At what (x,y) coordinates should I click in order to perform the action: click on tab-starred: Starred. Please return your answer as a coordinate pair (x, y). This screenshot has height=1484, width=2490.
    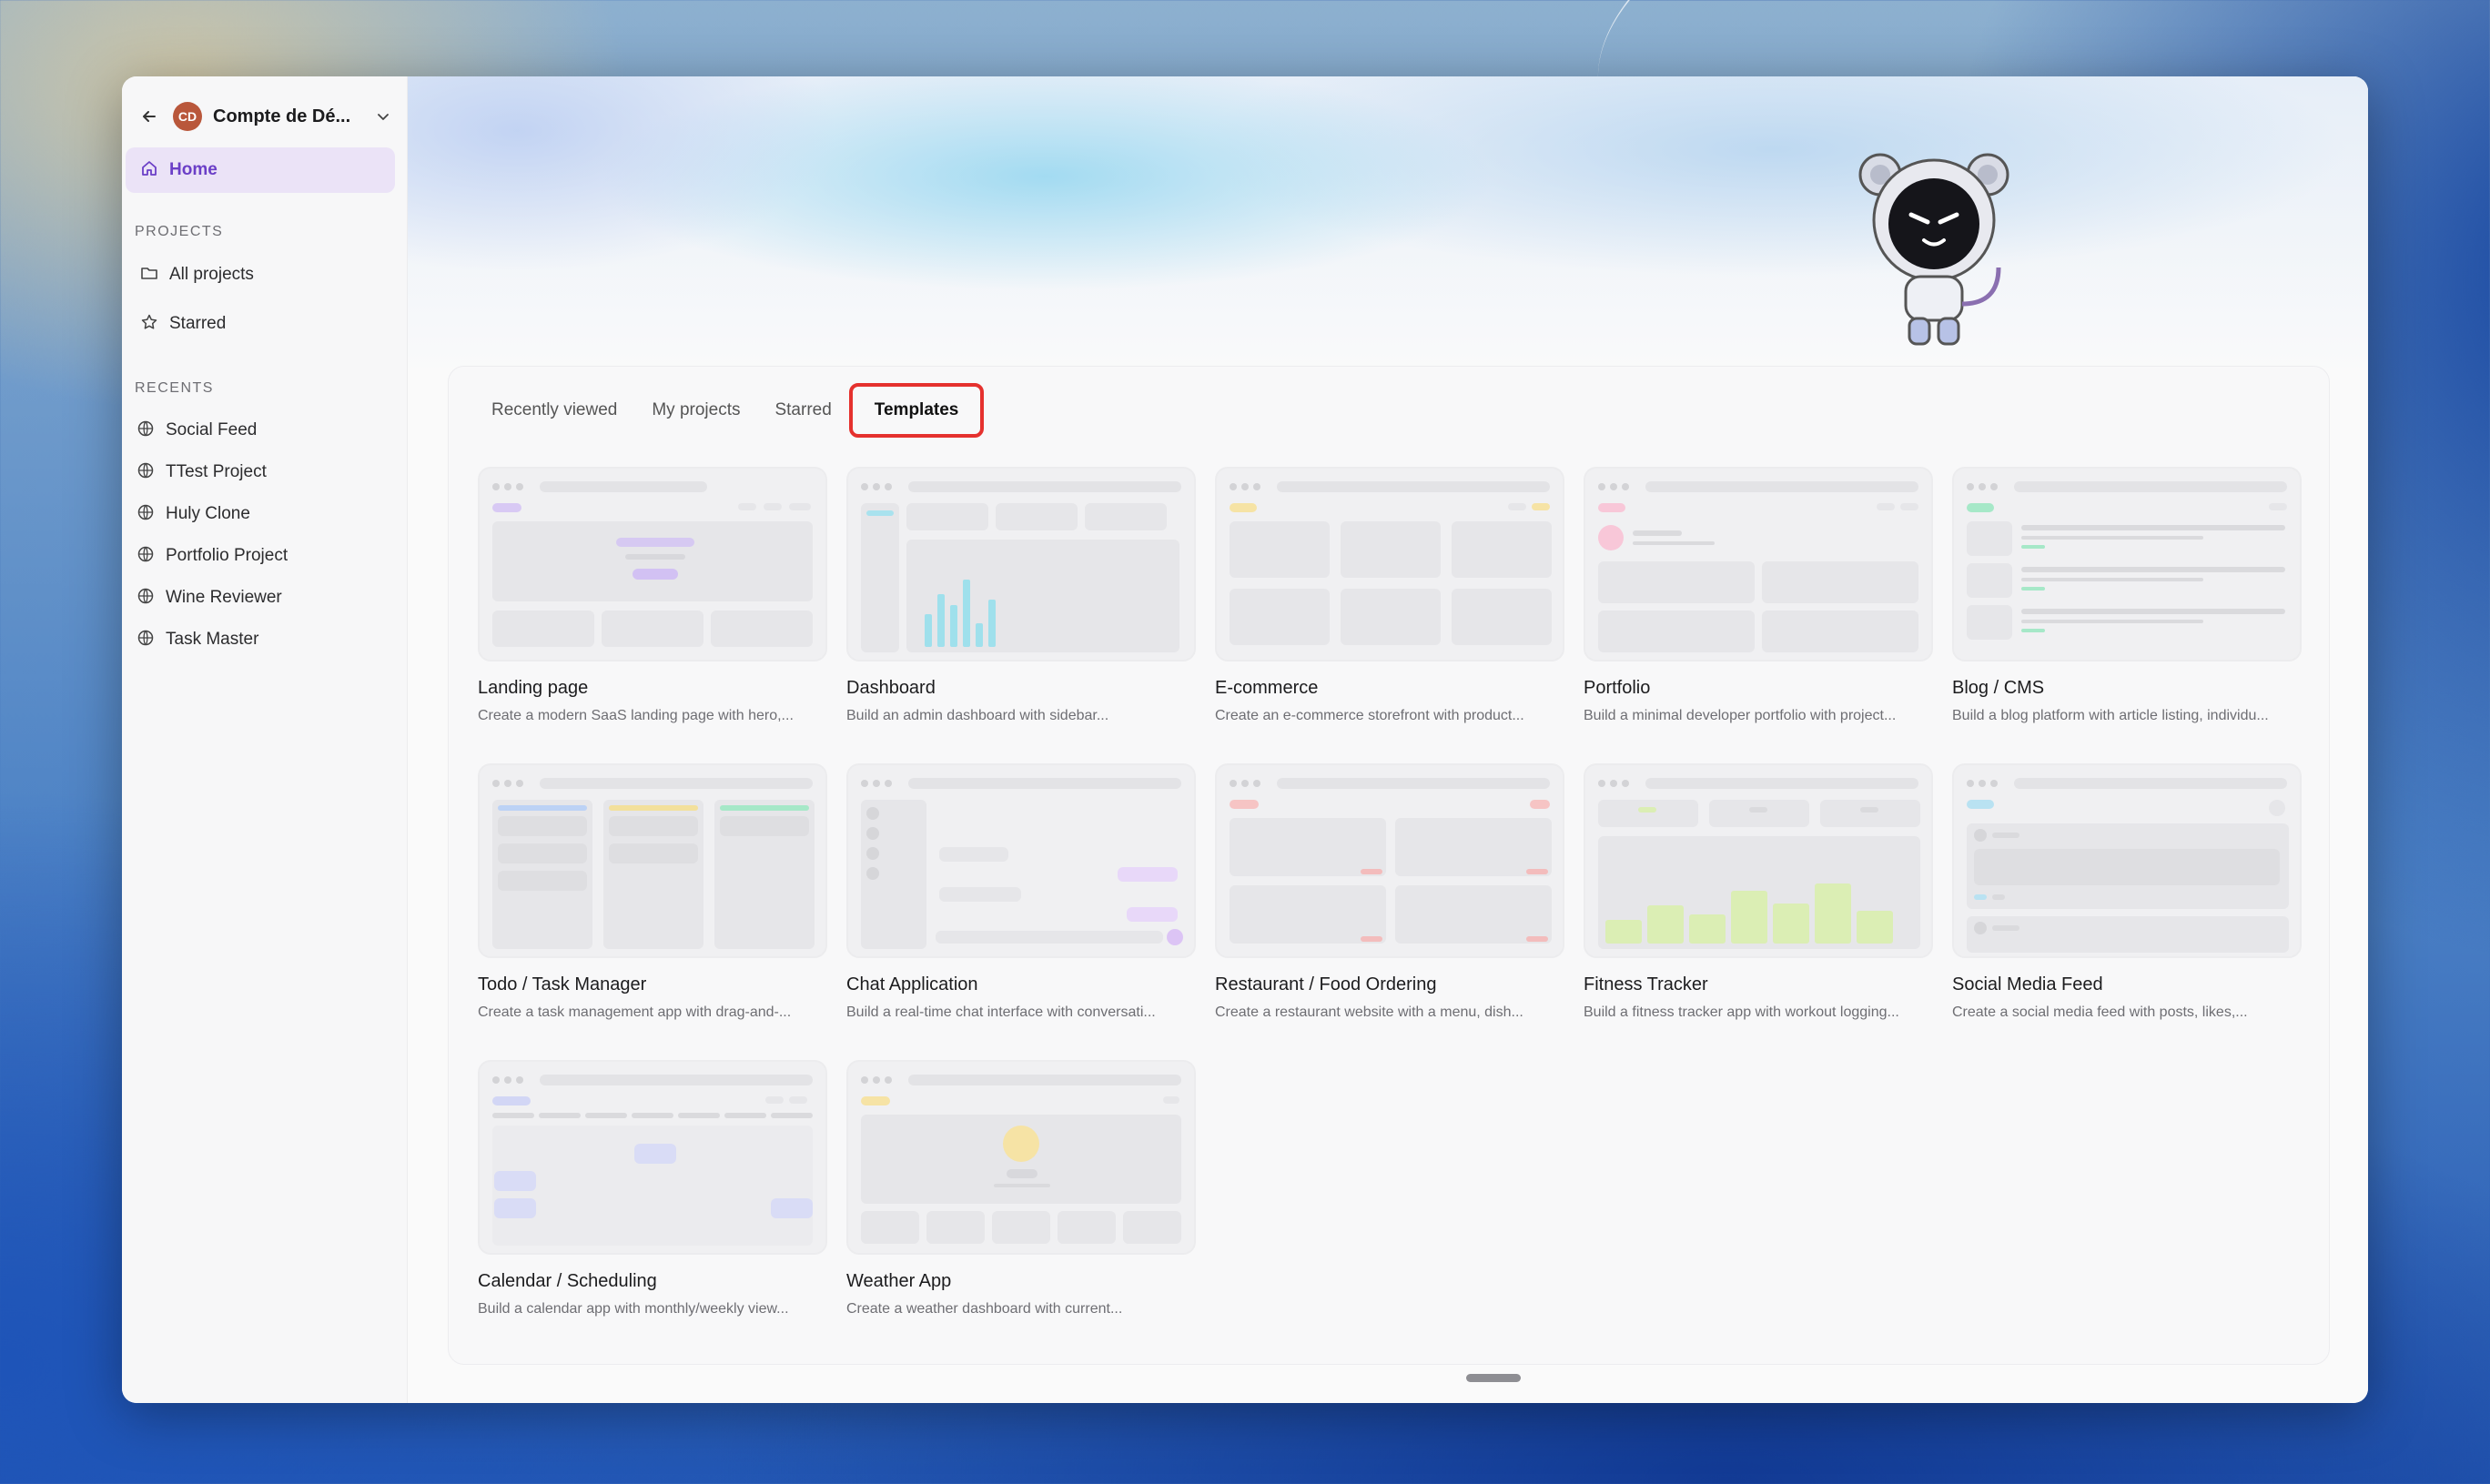
    Looking at the image, I should click on (802, 410).